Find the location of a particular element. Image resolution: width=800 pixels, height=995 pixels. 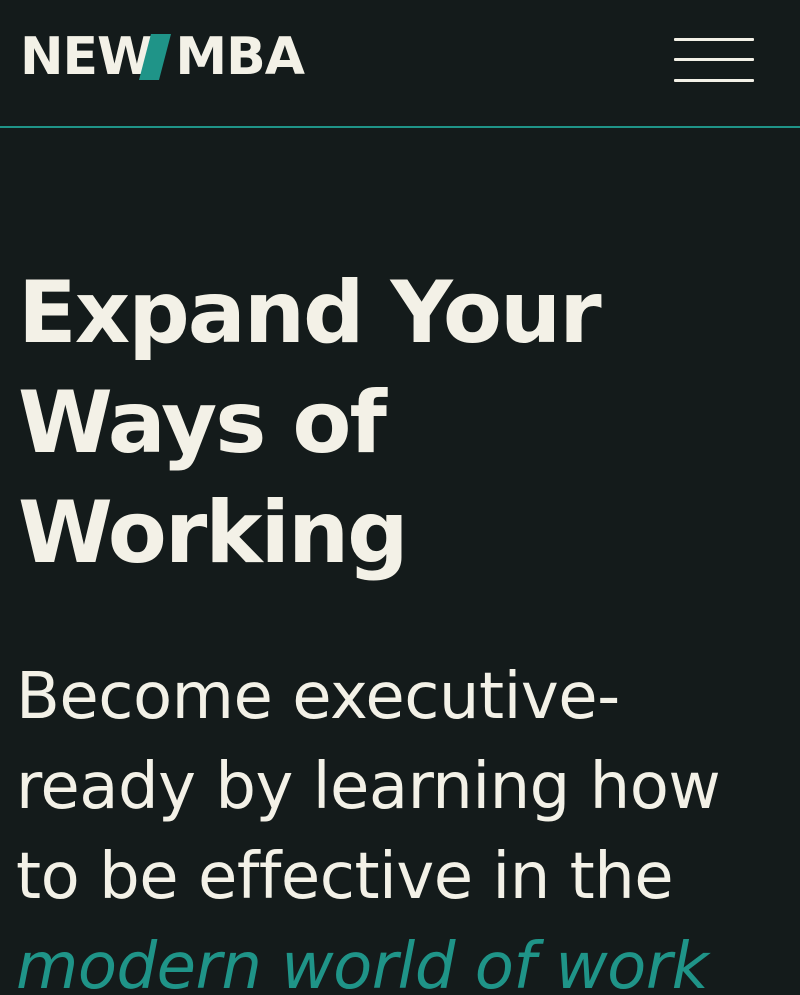

newmba-logo: NEW MBA is located at coordinates (162, 57).